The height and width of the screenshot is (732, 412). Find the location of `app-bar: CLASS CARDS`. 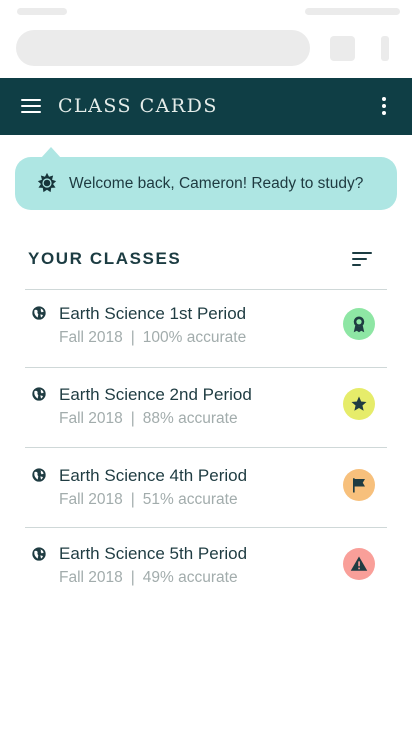

app-bar: CLASS CARDS is located at coordinates (206, 106).